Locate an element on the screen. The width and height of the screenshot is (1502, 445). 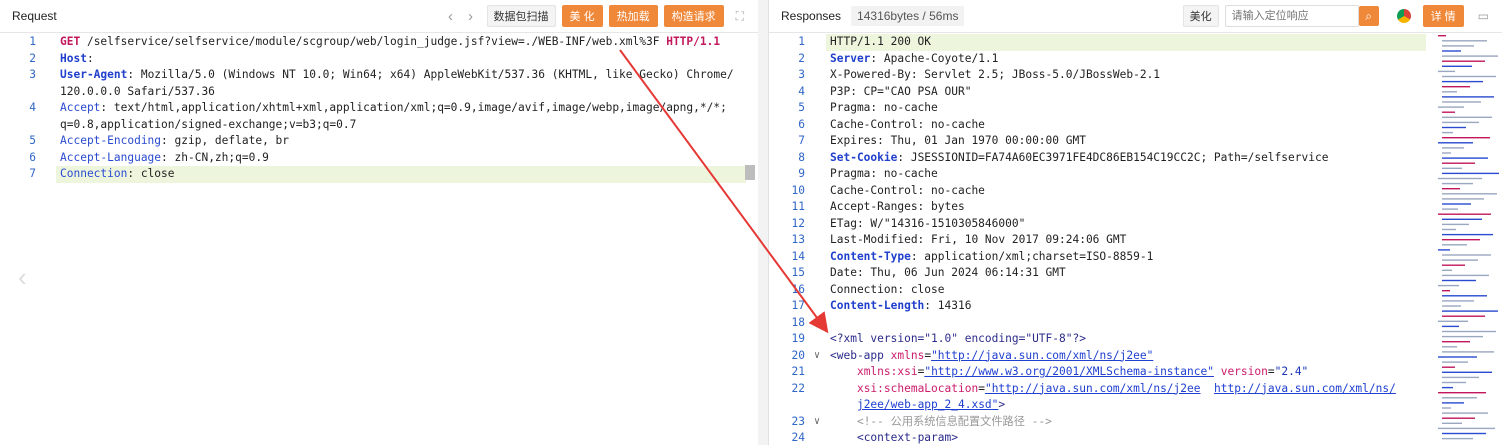
expand-icon: ⛶ is located at coordinates (740, 16).